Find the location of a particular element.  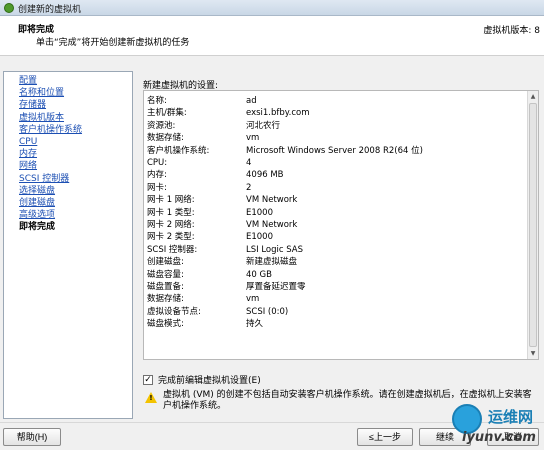

summary-row: 网卡 2 网络: VM Network is located at coordinates (222, 225).